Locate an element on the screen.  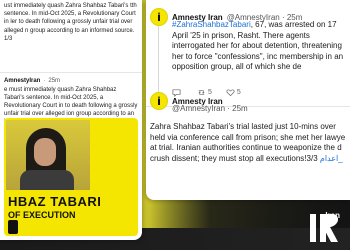
amnesty-avatar is located at coordinates (159, 17).